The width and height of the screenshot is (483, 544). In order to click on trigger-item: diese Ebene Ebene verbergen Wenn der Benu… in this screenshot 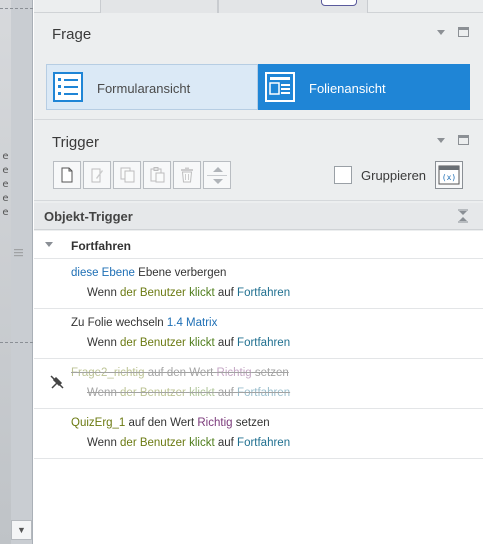, I will do `click(258, 284)`.